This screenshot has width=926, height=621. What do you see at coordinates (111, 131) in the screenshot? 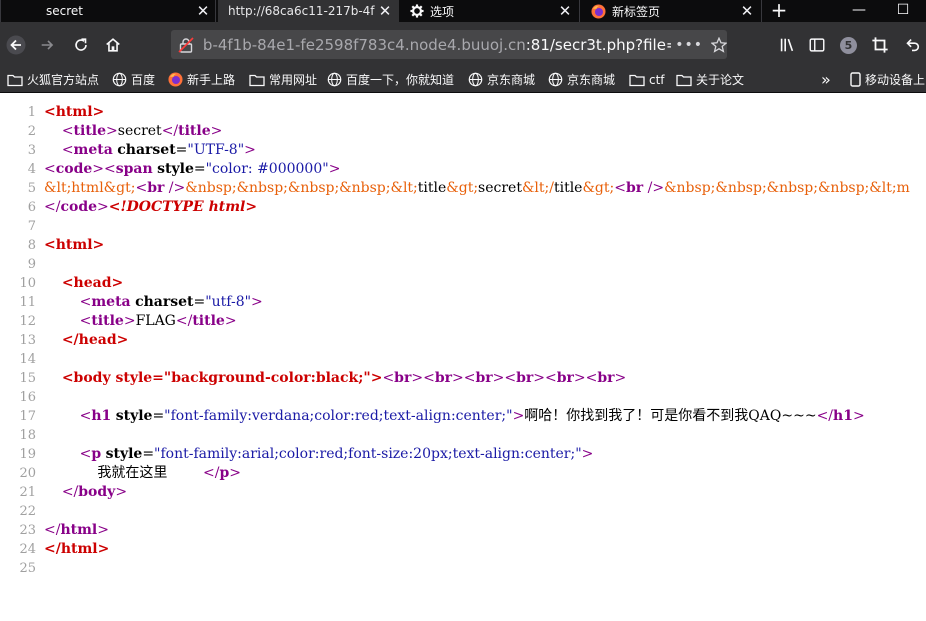
I see `source-line: 2 <title>secret</title>` at bounding box center [111, 131].